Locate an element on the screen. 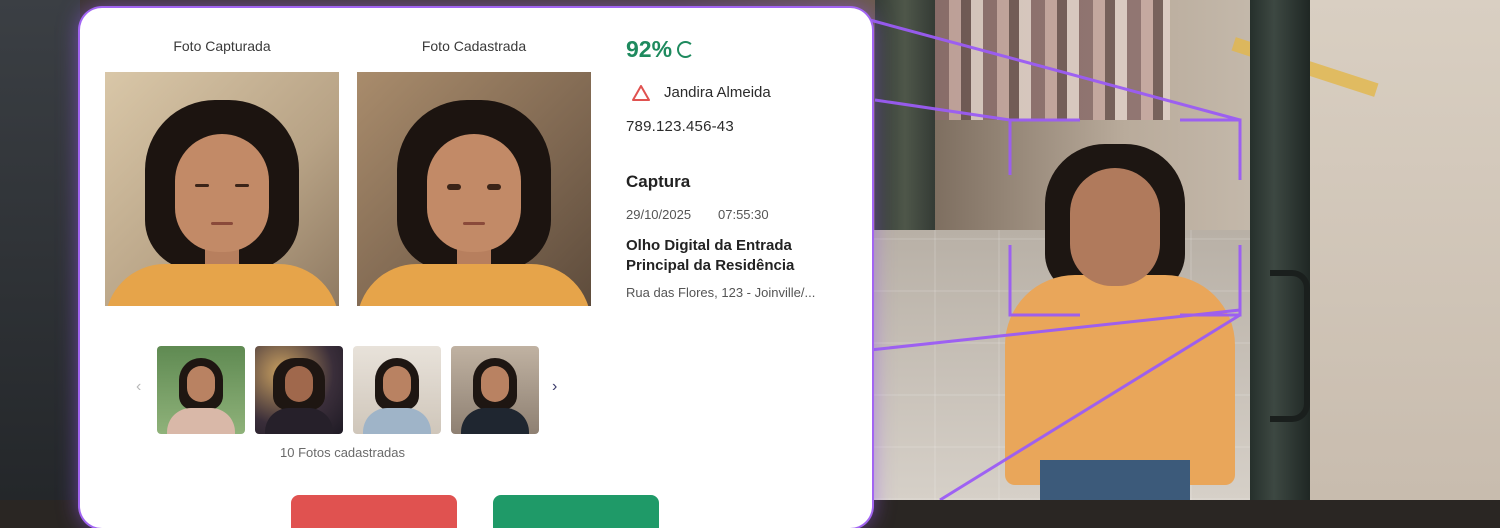 This screenshot has height=528, width=1500. projection-line-left is located at coordinates (942, 110).